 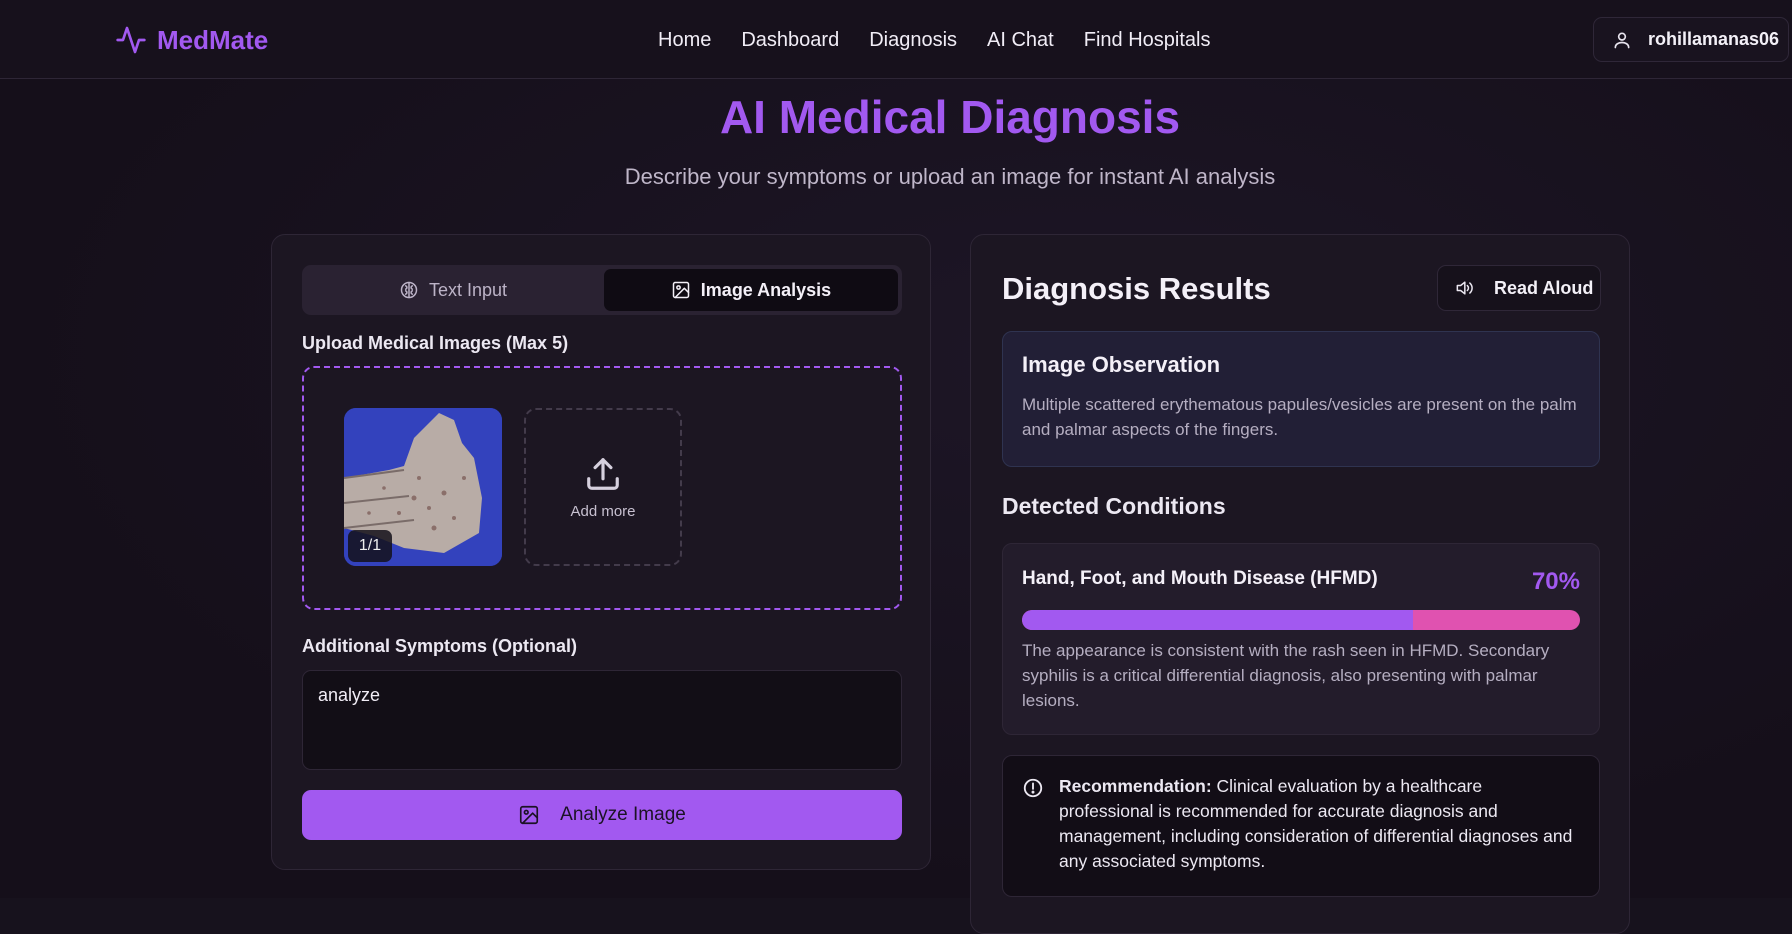 What do you see at coordinates (1555, 581) in the screenshot?
I see `condition-confidence: 70%` at bounding box center [1555, 581].